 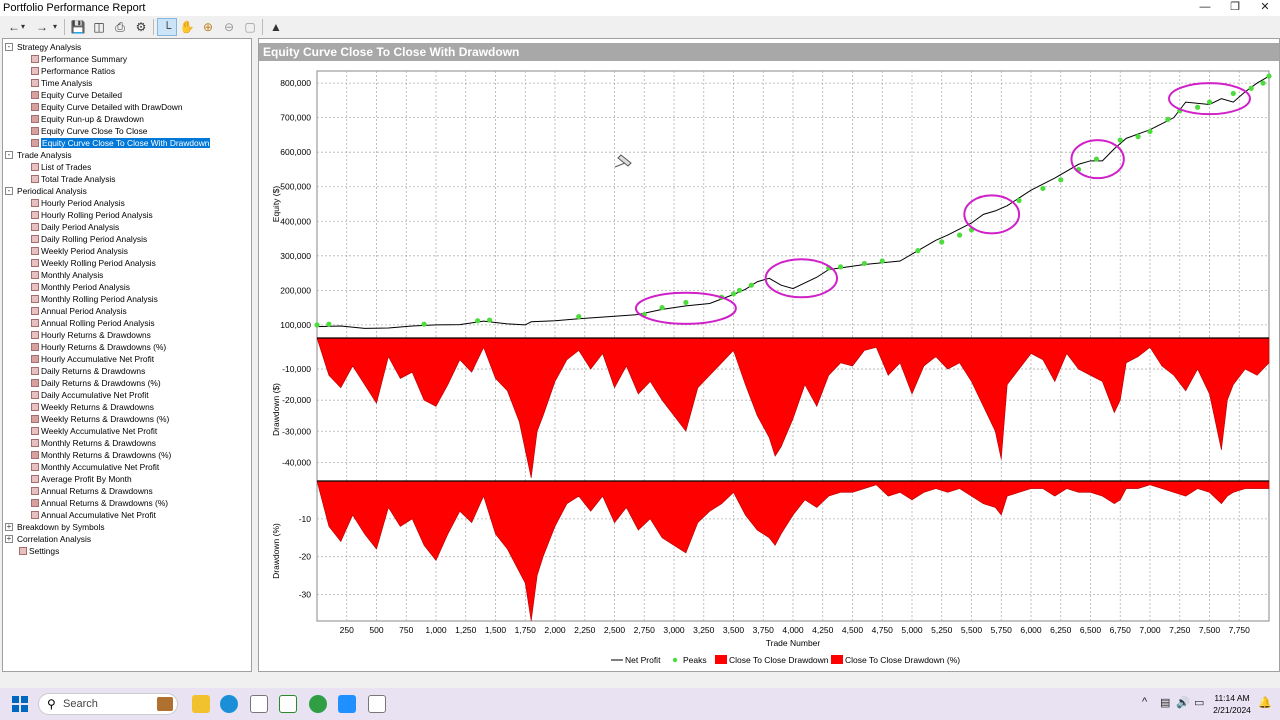 What do you see at coordinates (38, 155) in the screenshot?
I see `tree-item: - Trade Analysis` at bounding box center [38, 155].